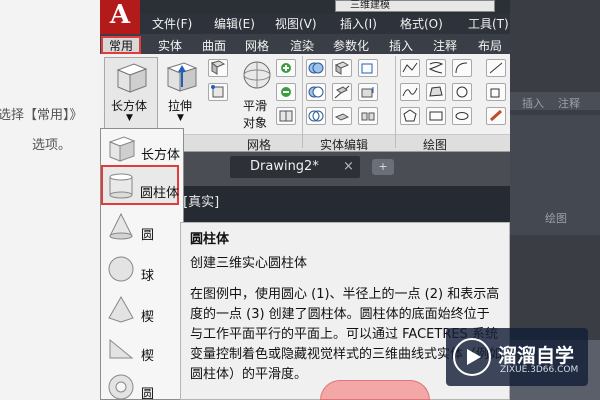 This screenshot has width=600, height=400. What do you see at coordinates (375, 390) in the screenshot?
I see `tooltip-illustration` at bounding box center [375, 390].